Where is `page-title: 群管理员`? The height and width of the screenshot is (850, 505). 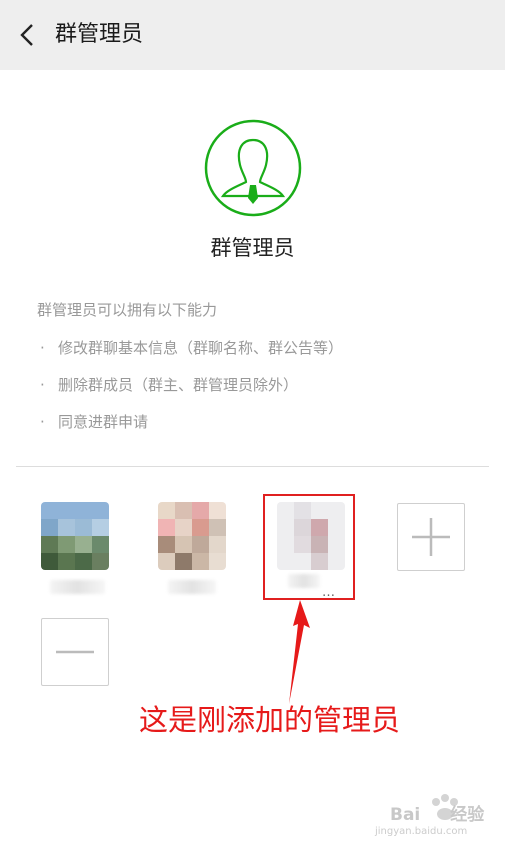 page-title: 群管理员 is located at coordinates (99, 34).